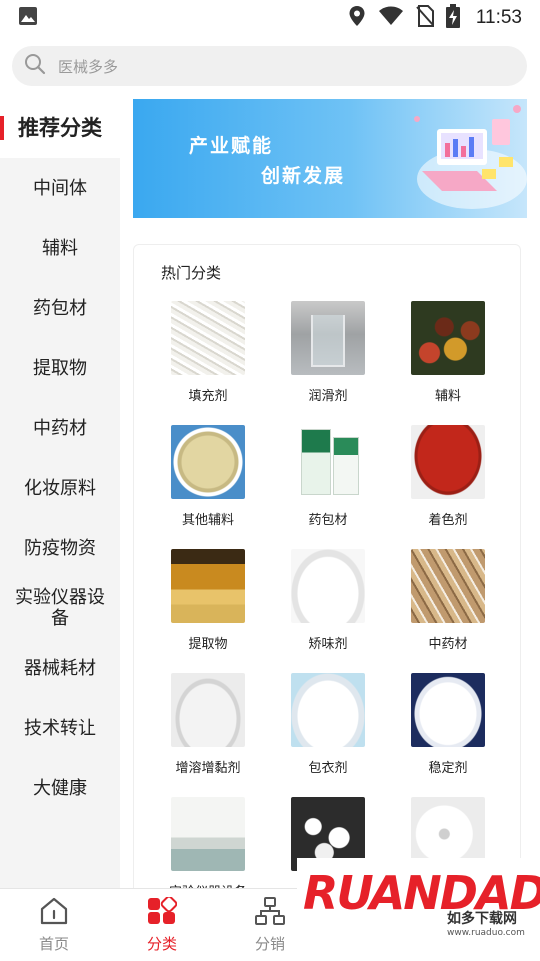 This screenshot has width=540, height=961. What do you see at coordinates (328, 586) in the screenshot?
I see `white-powder-icon` at bounding box center [328, 586].